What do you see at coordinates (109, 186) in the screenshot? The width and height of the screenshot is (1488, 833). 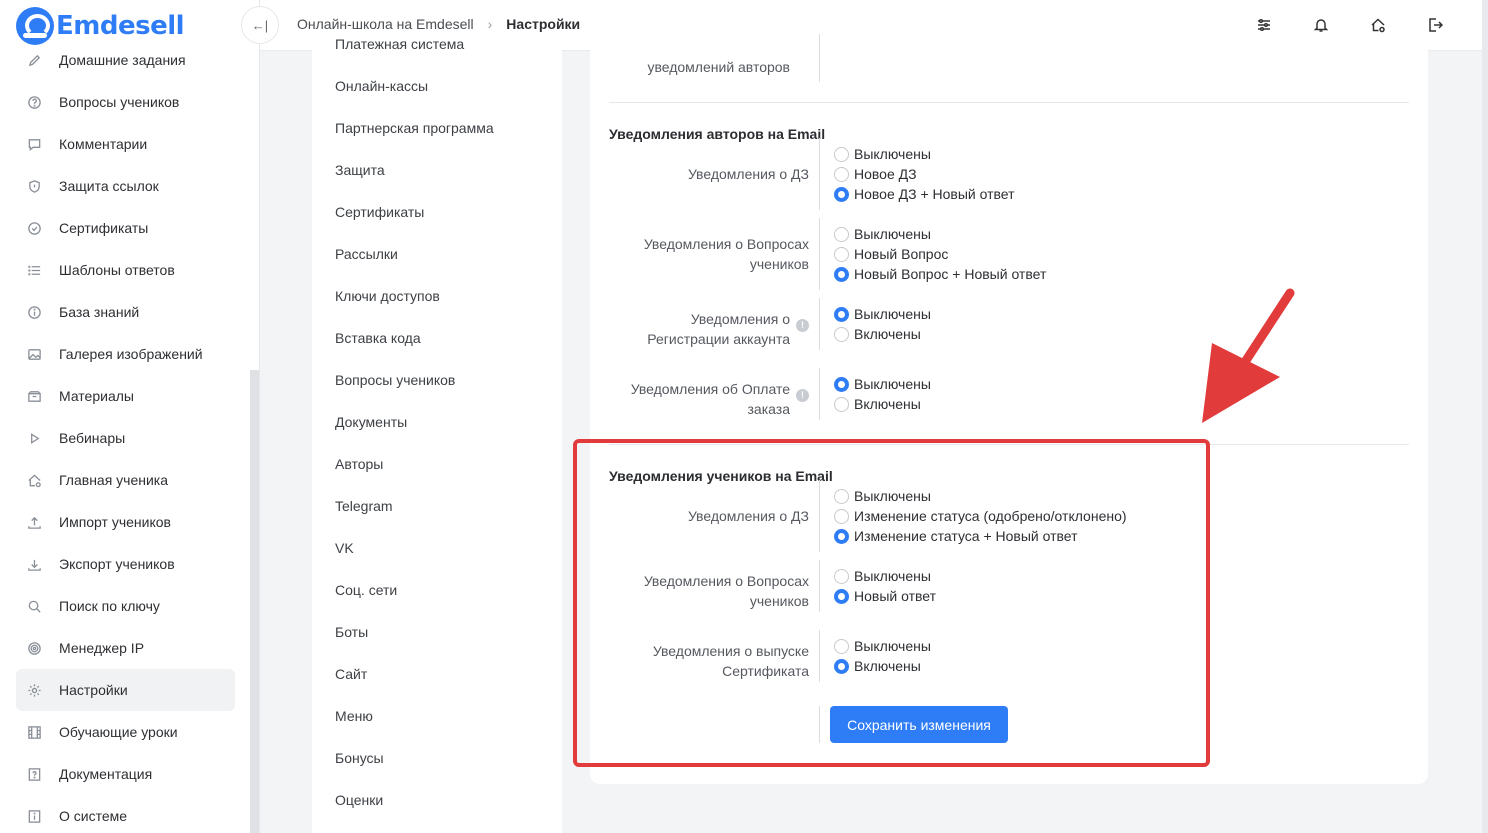 I see `sidebar-item-label: Защита ссылок` at bounding box center [109, 186].